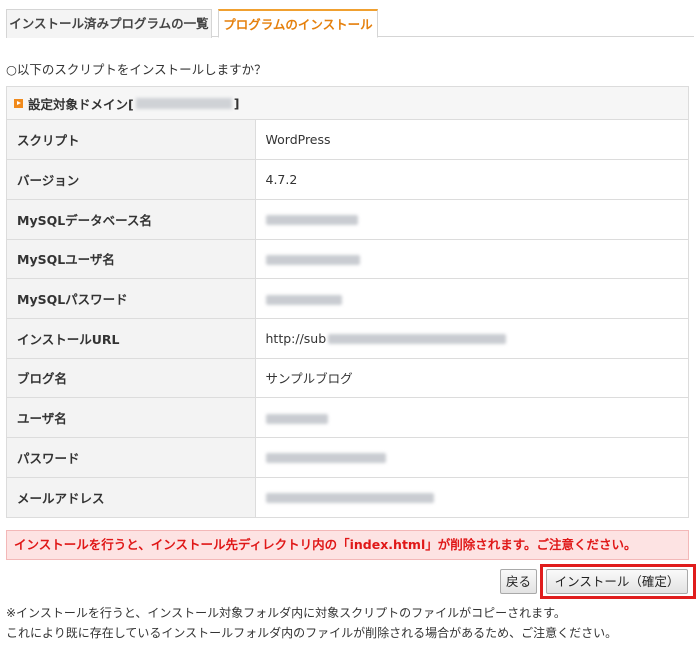 The width and height of the screenshot is (700, 648). I want to click on table-row: パスワード, so click(347, 457).